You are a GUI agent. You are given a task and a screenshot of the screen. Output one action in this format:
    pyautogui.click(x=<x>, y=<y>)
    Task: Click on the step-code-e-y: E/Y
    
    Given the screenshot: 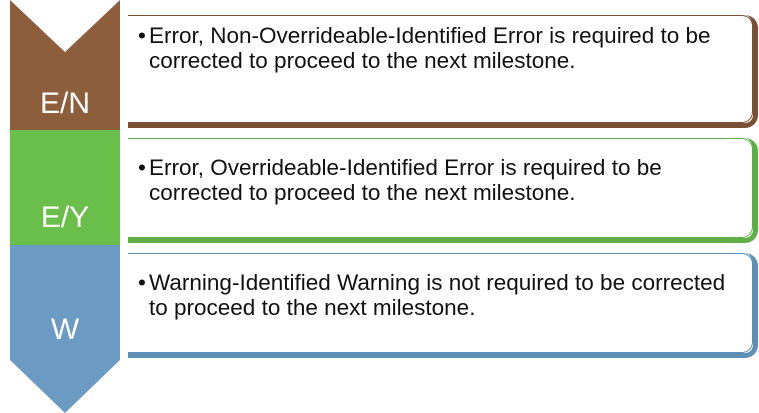 What is the action you would take?
    pyautogui.click(x=65, y=217)
    